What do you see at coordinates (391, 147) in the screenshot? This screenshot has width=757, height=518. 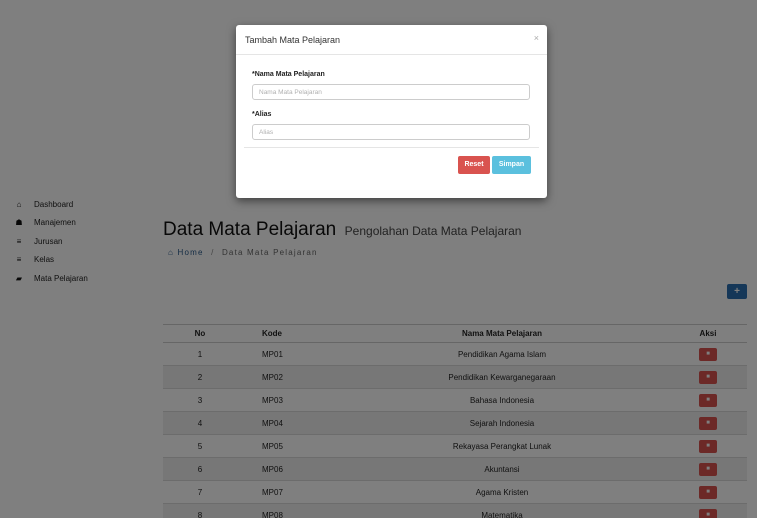 I see `modal-divider` at bounding box center [391, 147].